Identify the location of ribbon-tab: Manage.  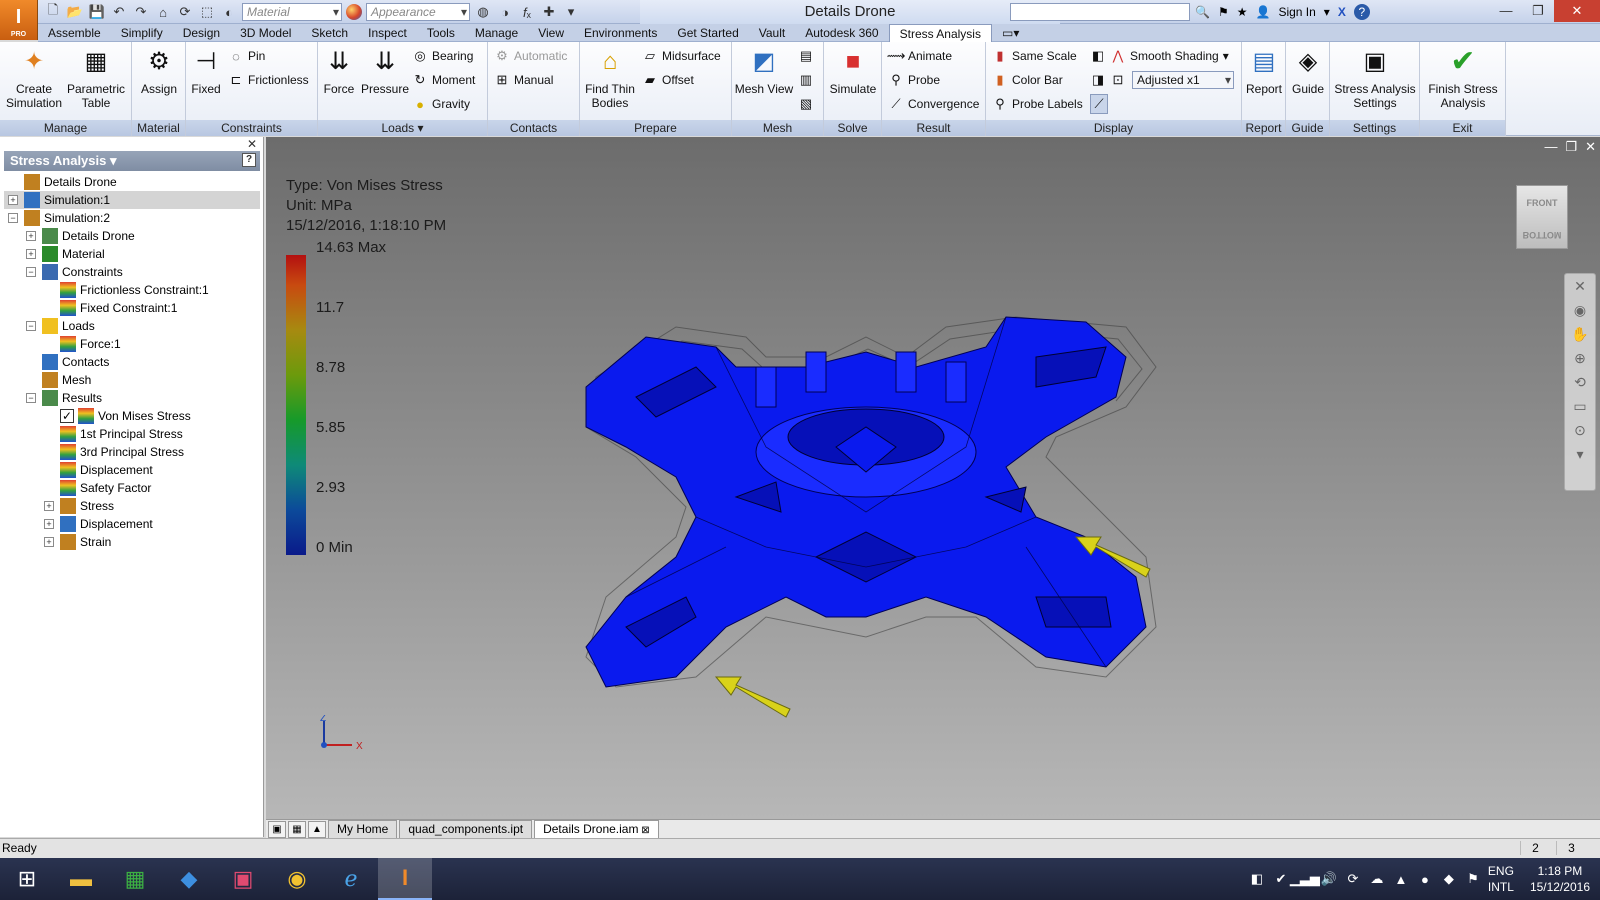
(496, 33).